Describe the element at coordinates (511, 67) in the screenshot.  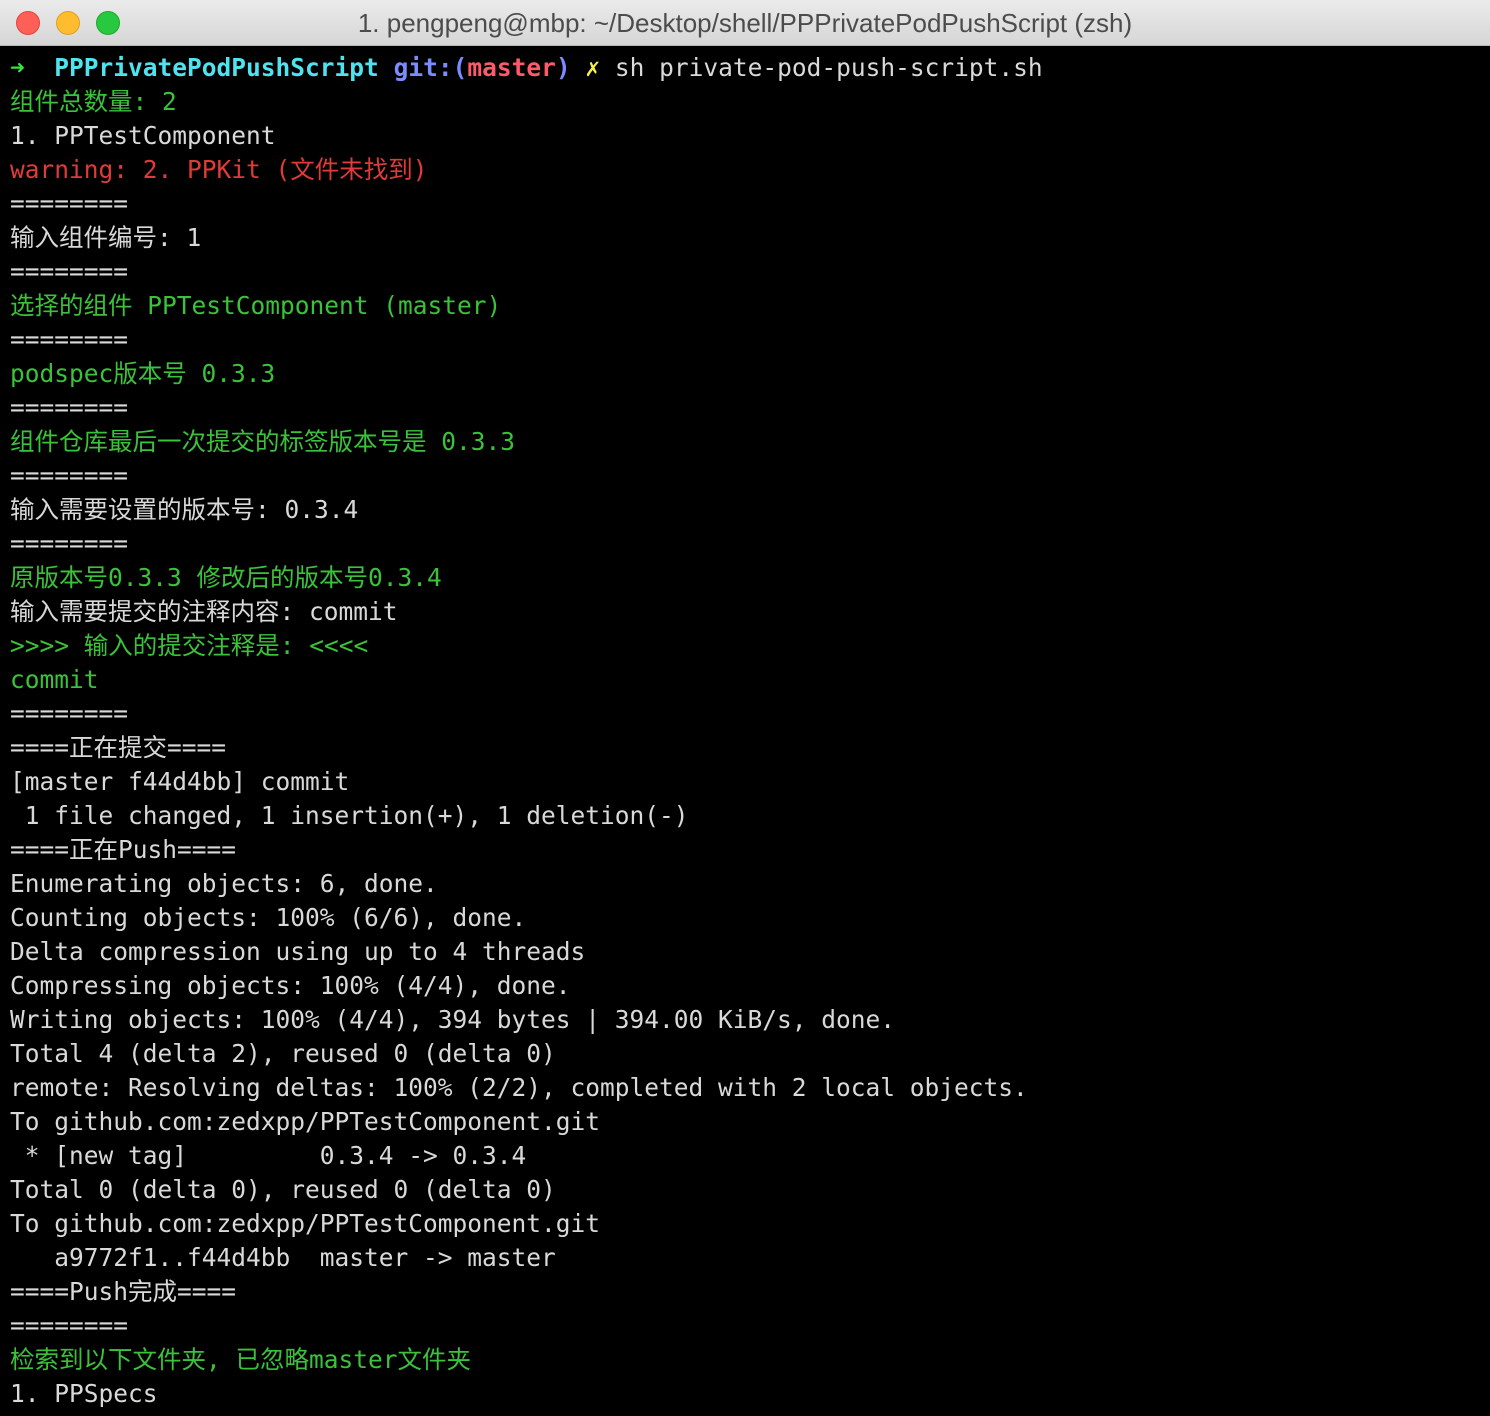
I see `prompt-branch: master` at that location.